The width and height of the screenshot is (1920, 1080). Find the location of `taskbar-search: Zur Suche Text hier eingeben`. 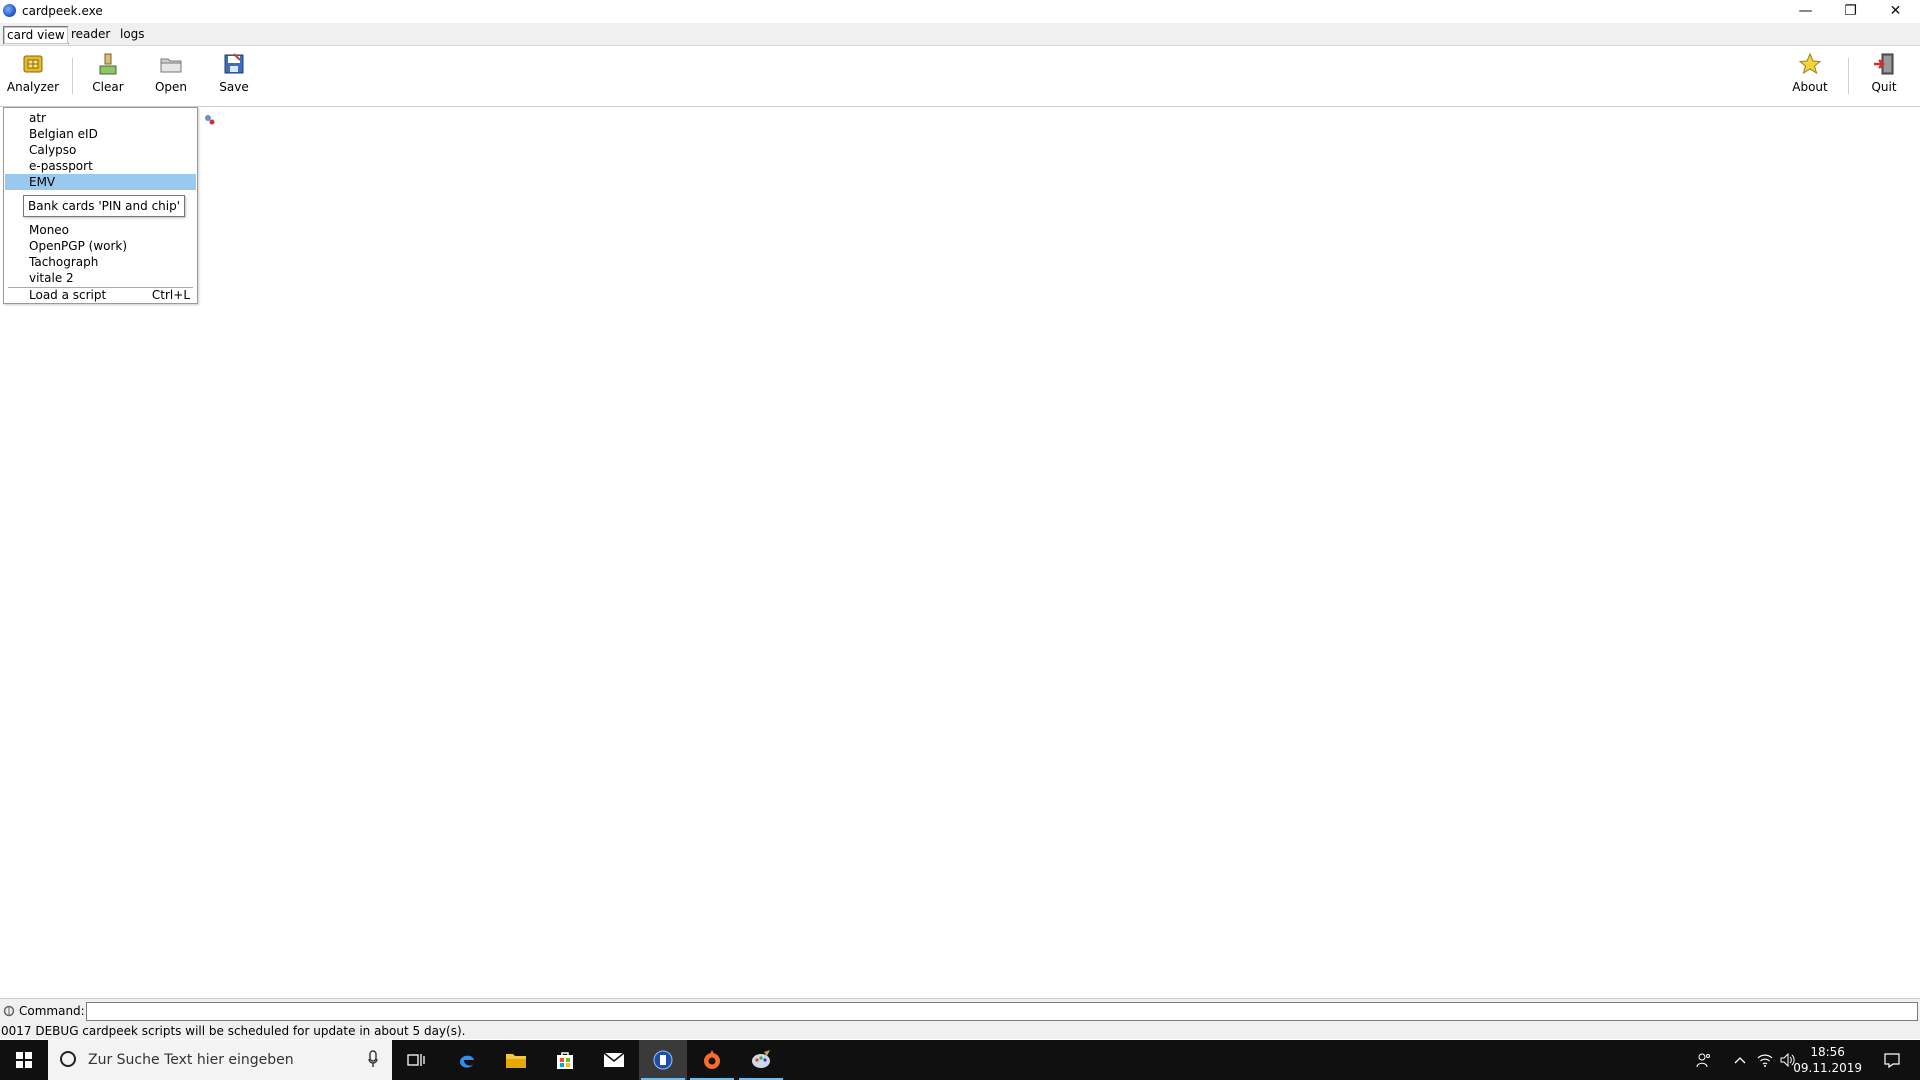

taskbar-search: Zur Suche Text hier eingeben is located at coordinates (220, 1060).